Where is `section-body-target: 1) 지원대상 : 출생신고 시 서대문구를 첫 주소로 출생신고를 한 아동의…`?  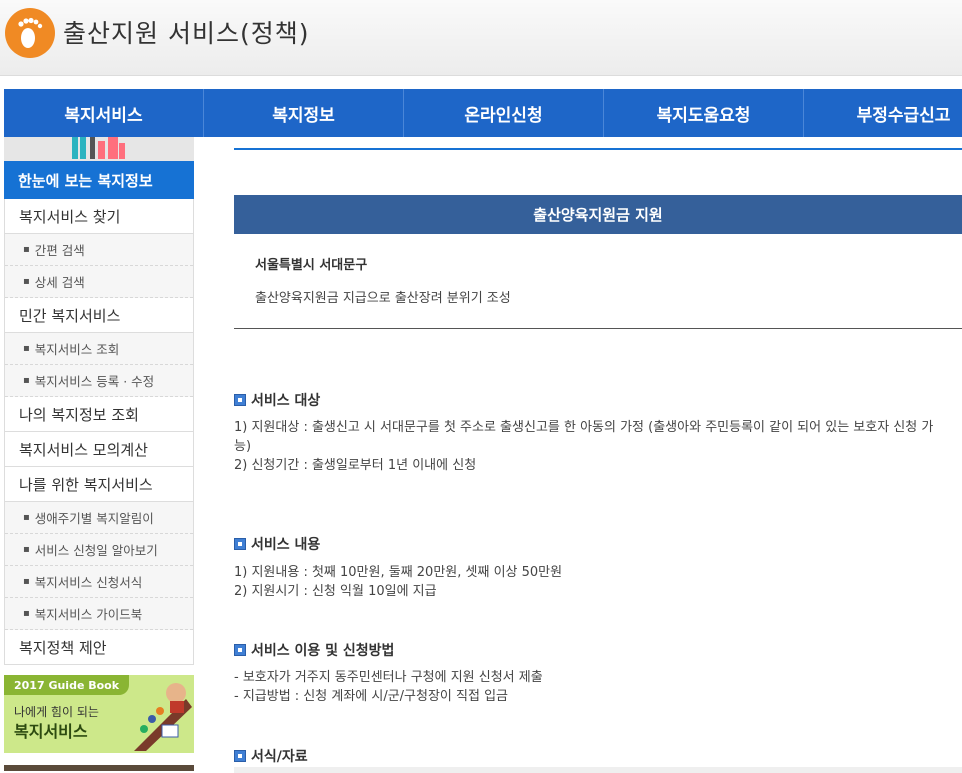 section-body-target: 1) 지원대상 : 출생신고 시 서대문구를 첫 주소로 출생신고를 한 아동의… is located at coordinates (598, 446).